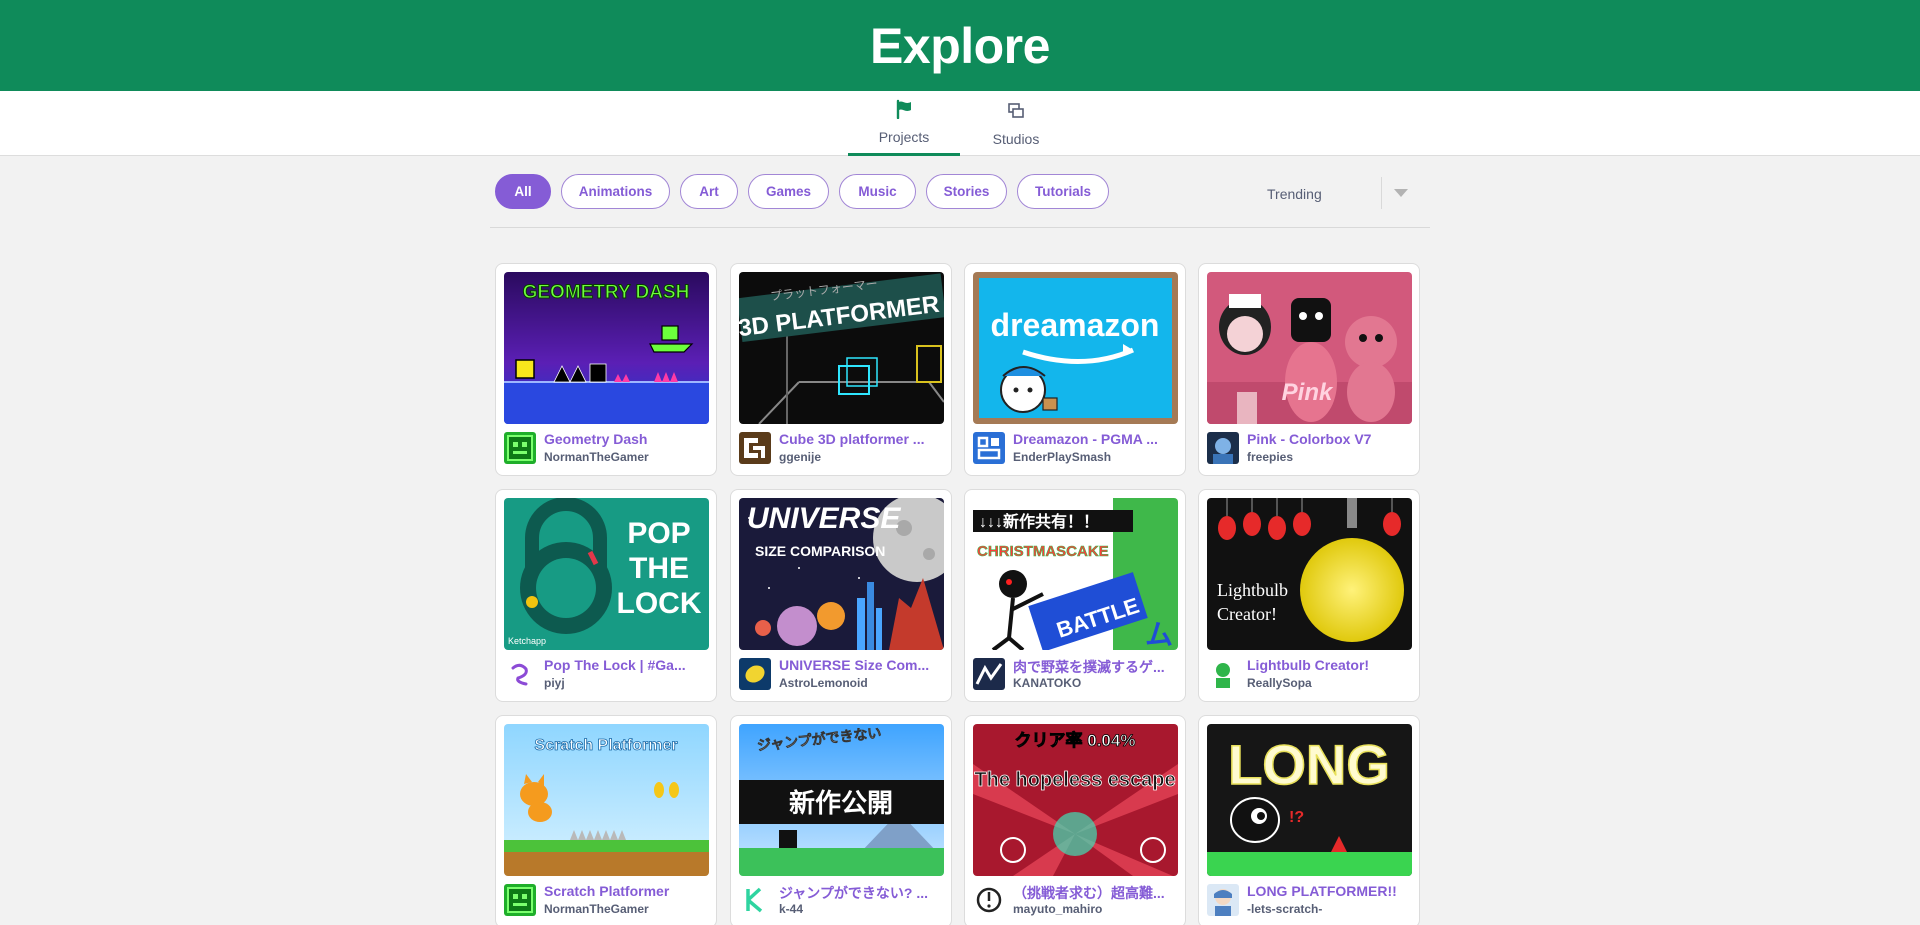 This screenshot has height=925, width=1920. What do you see at coordinates (1330, 194) in the screenshot?
I see `sort-dropdown: Trending` at bounding box center [1330, 194].